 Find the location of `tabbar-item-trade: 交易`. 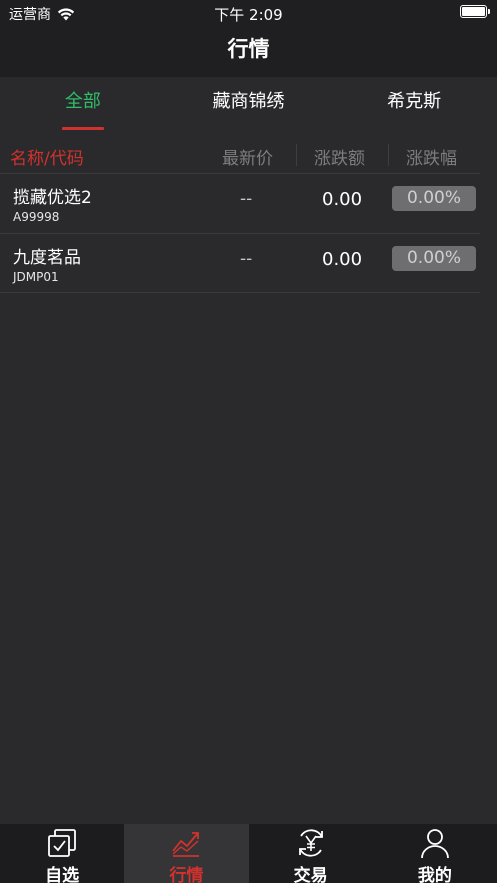

tabbar-item-trade: 交易 is located at coordinates (311, 853).